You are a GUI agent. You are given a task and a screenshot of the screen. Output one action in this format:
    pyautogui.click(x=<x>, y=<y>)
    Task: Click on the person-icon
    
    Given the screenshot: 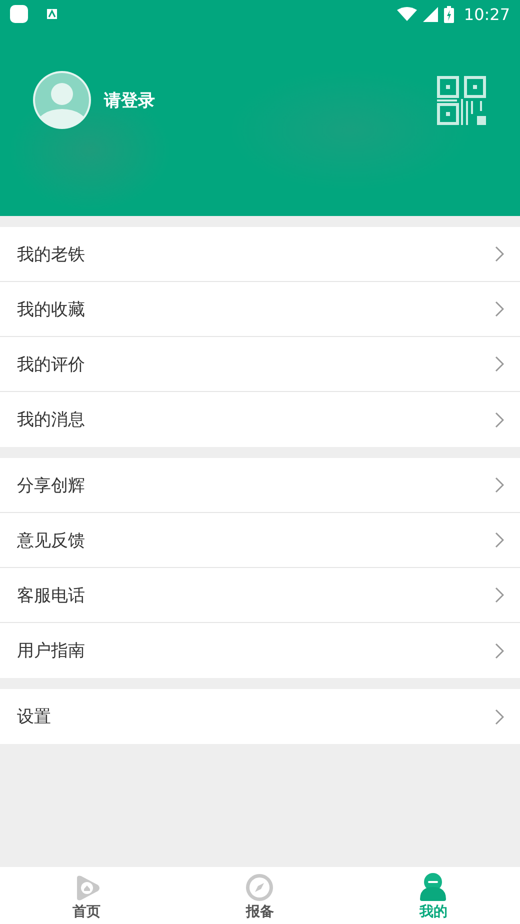 What is the action you would take?
    pyautogui.click(x=433, y=887)
    